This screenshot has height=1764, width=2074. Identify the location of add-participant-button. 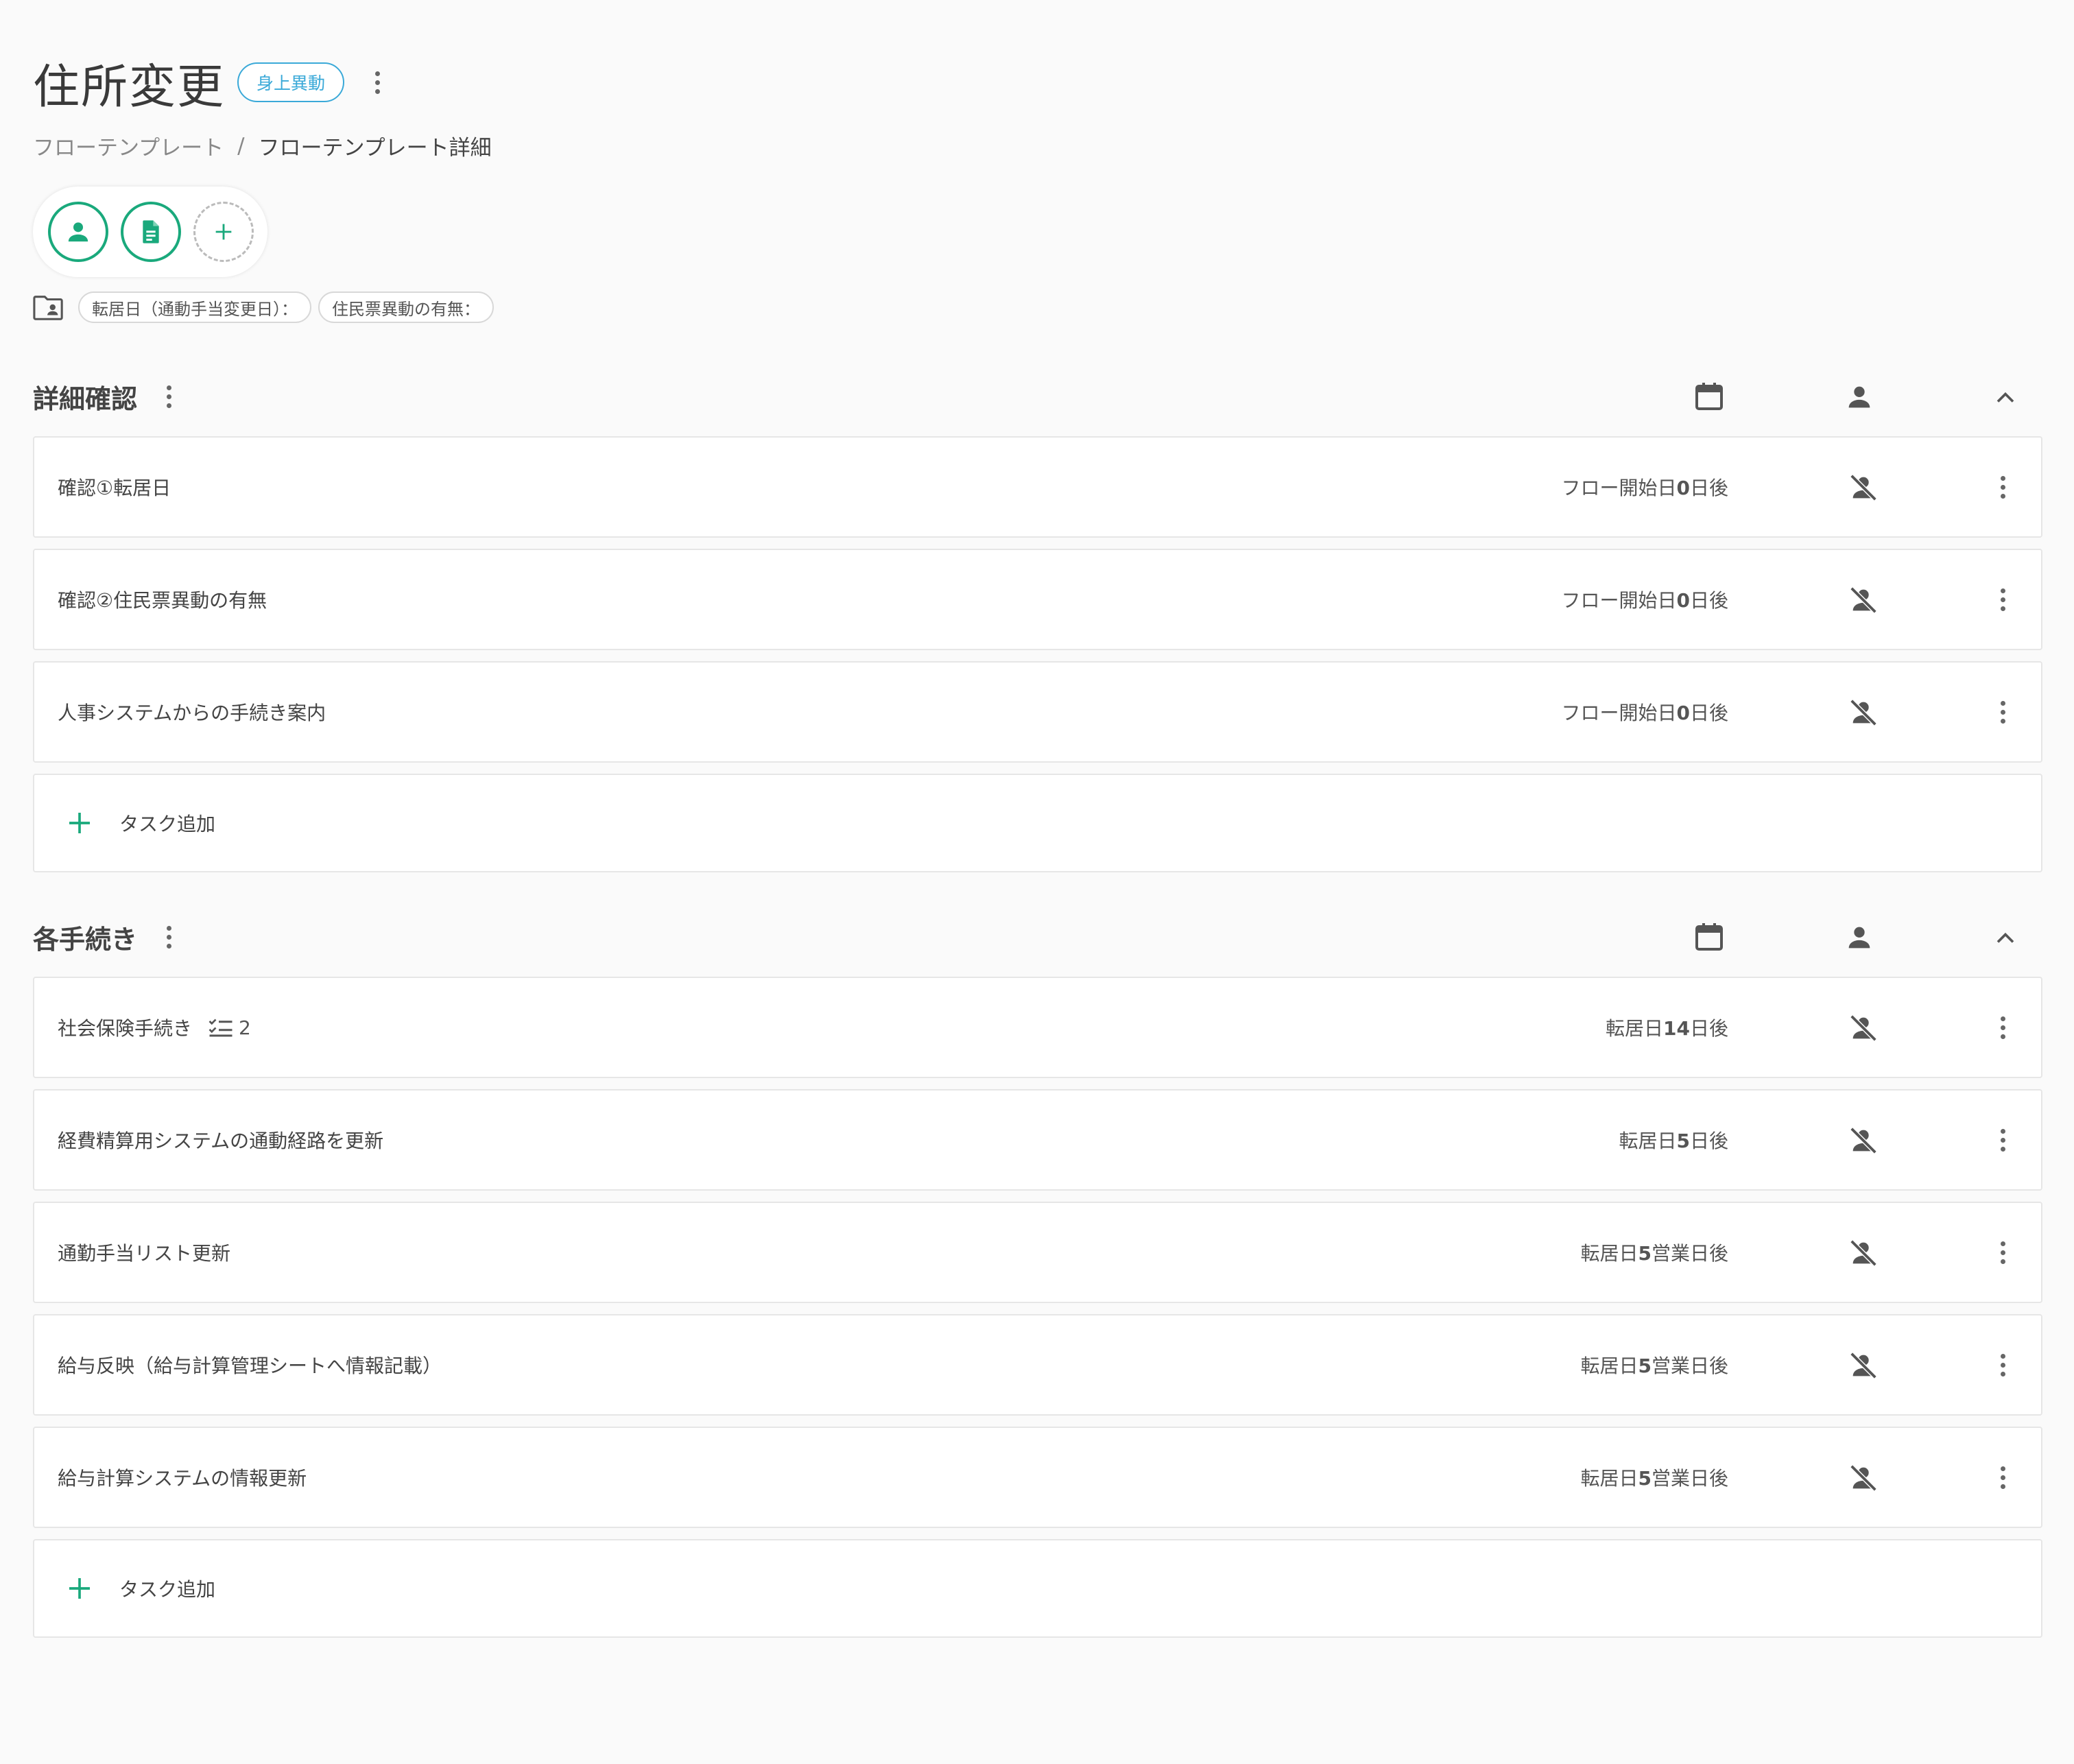
(223, 232).